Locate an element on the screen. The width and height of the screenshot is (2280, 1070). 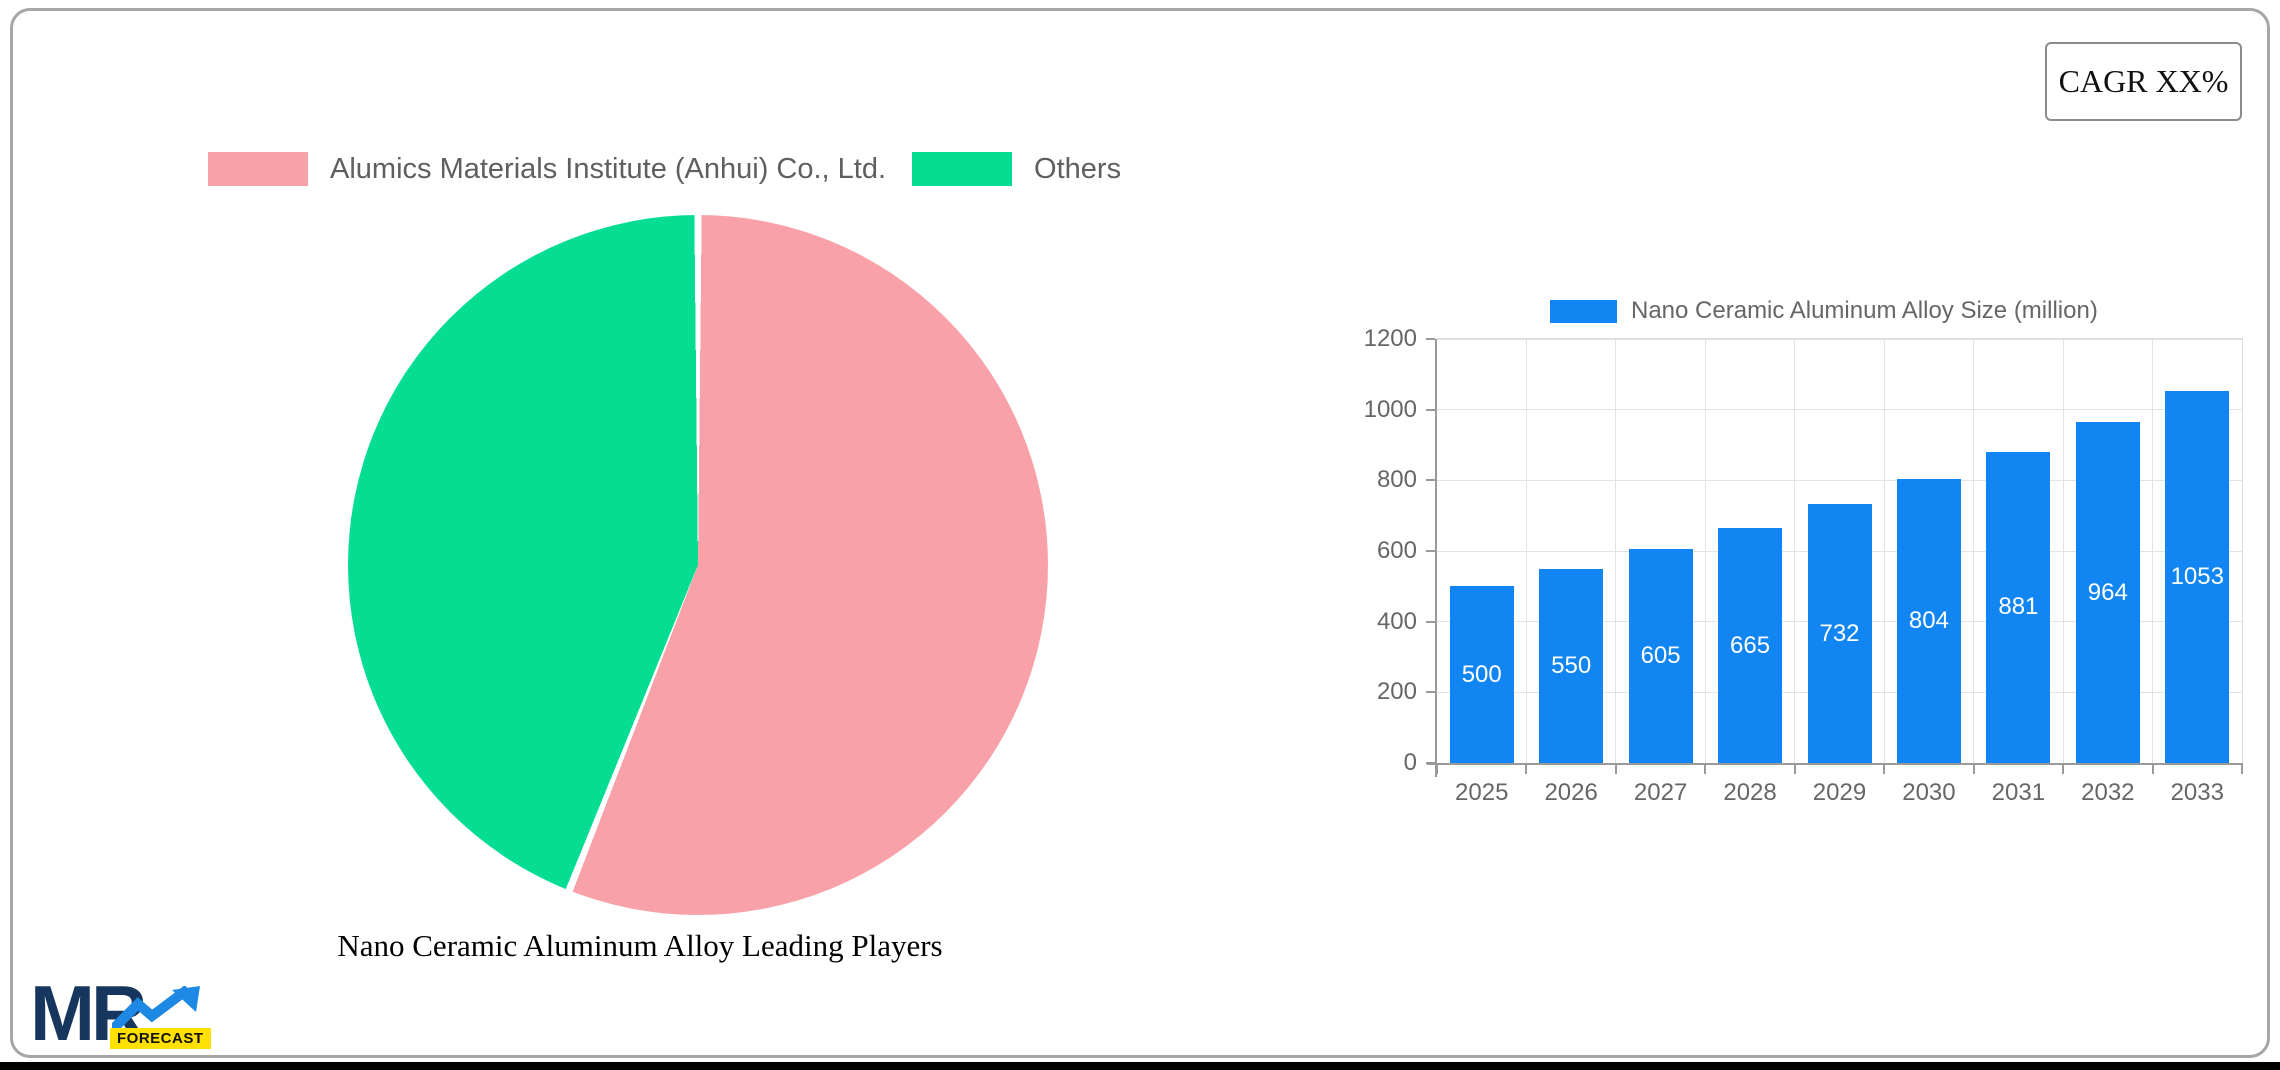
x-tick-label: 2030 is located at coordinates (1929, 792).